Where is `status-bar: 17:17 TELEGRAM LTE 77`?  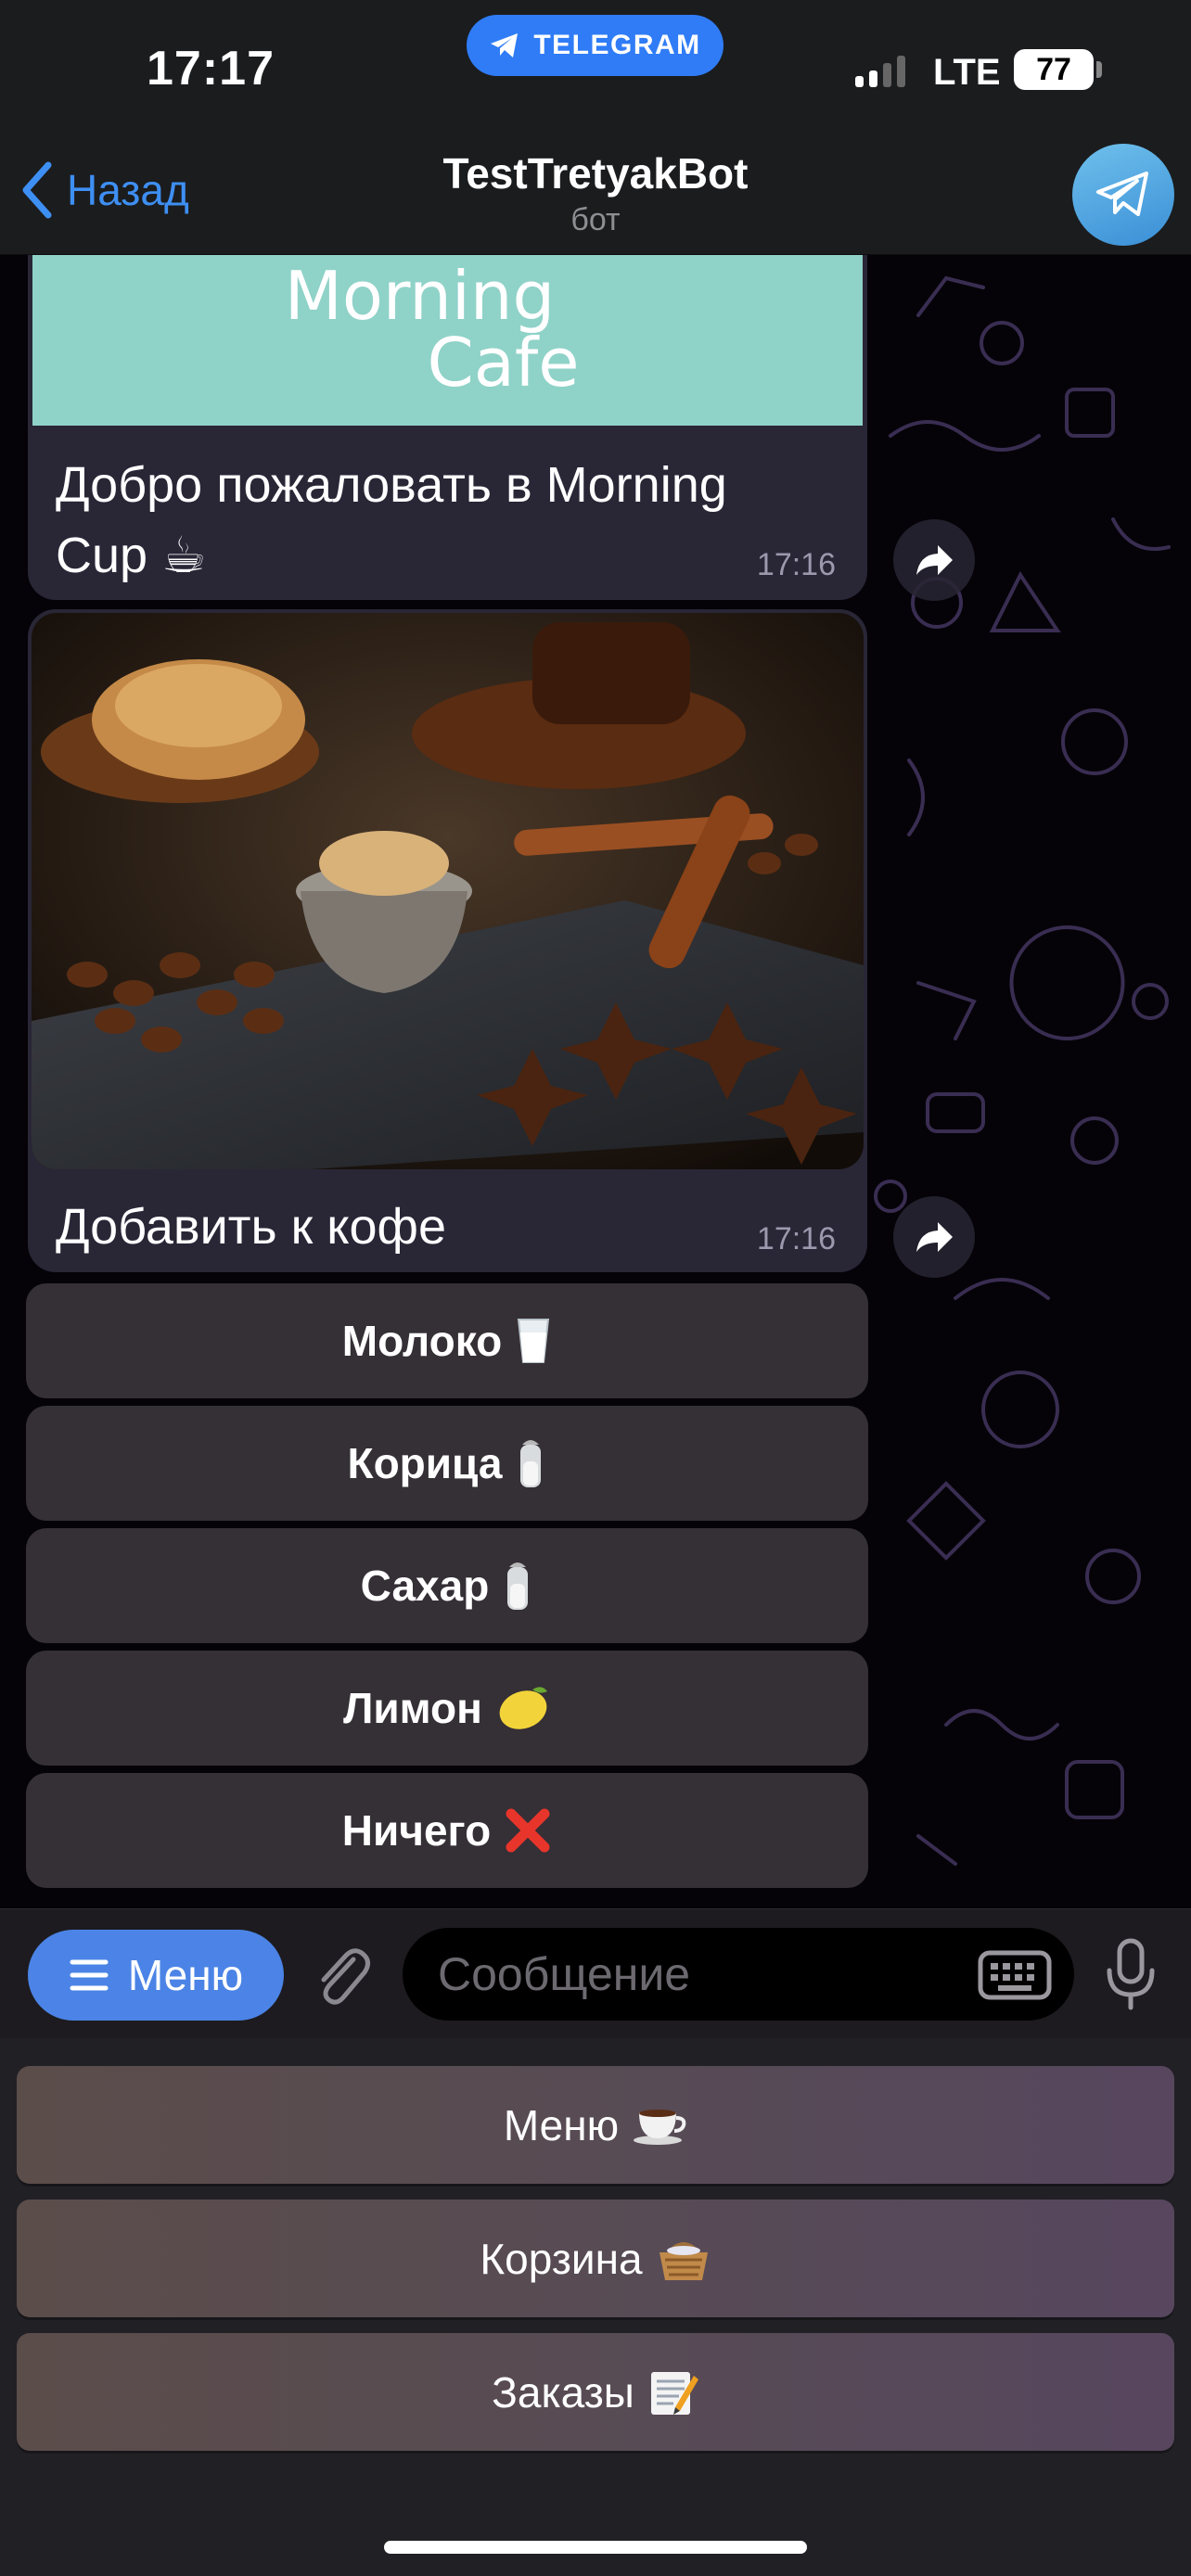 status-bar: 17:17 TELEGRAM LTE 77 is located at coordinates (595, 69).